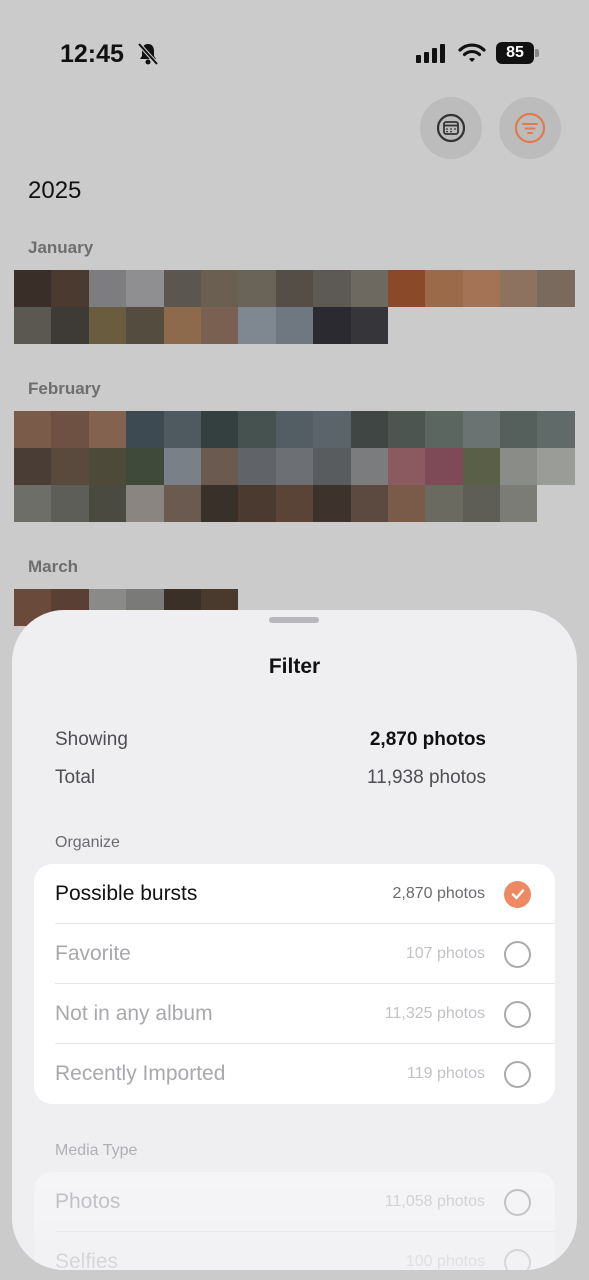 This screenshot has width=589, height=1280. What do you see at coordinates (294, 1014) in the screenshot?
I see `filter-option-not-in-any-album: Not in any album 11,325 photos` at bounding box center [294, 1014].